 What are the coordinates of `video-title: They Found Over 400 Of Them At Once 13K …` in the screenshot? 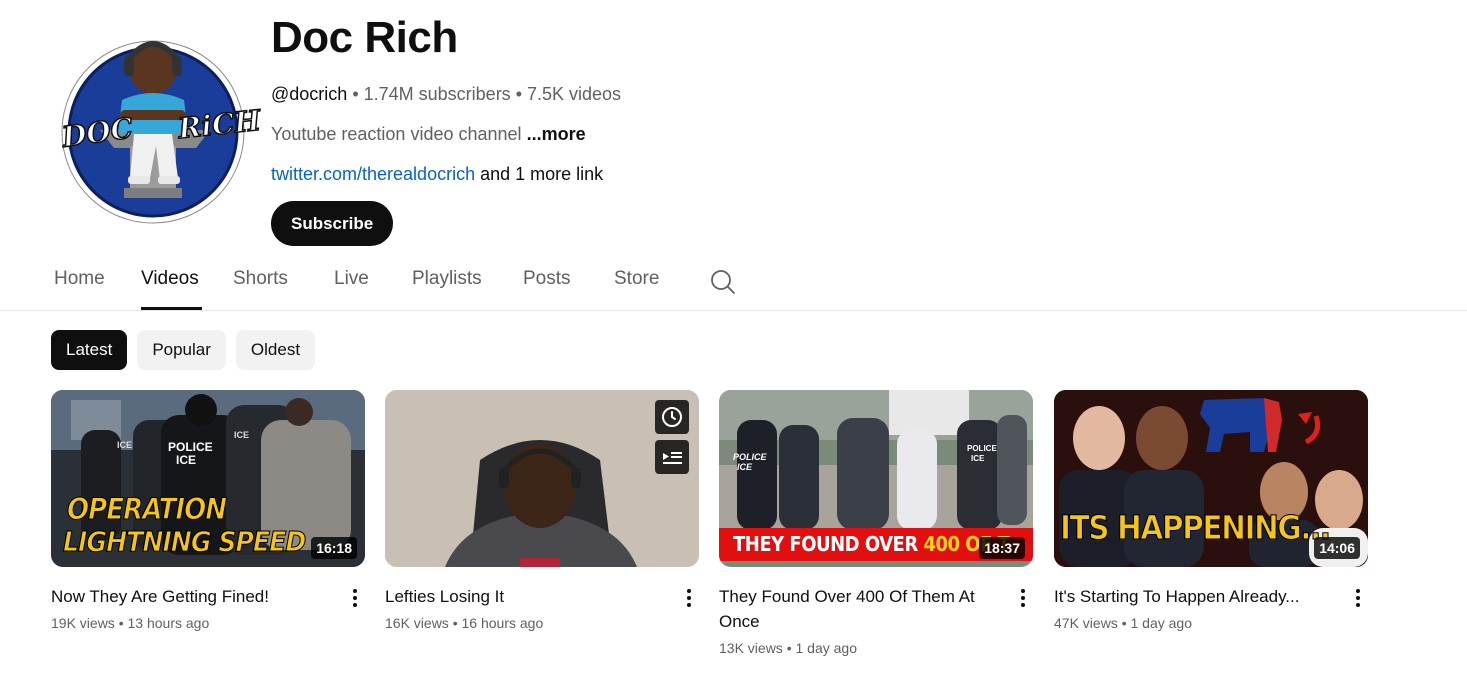 It's located at (853, 621).